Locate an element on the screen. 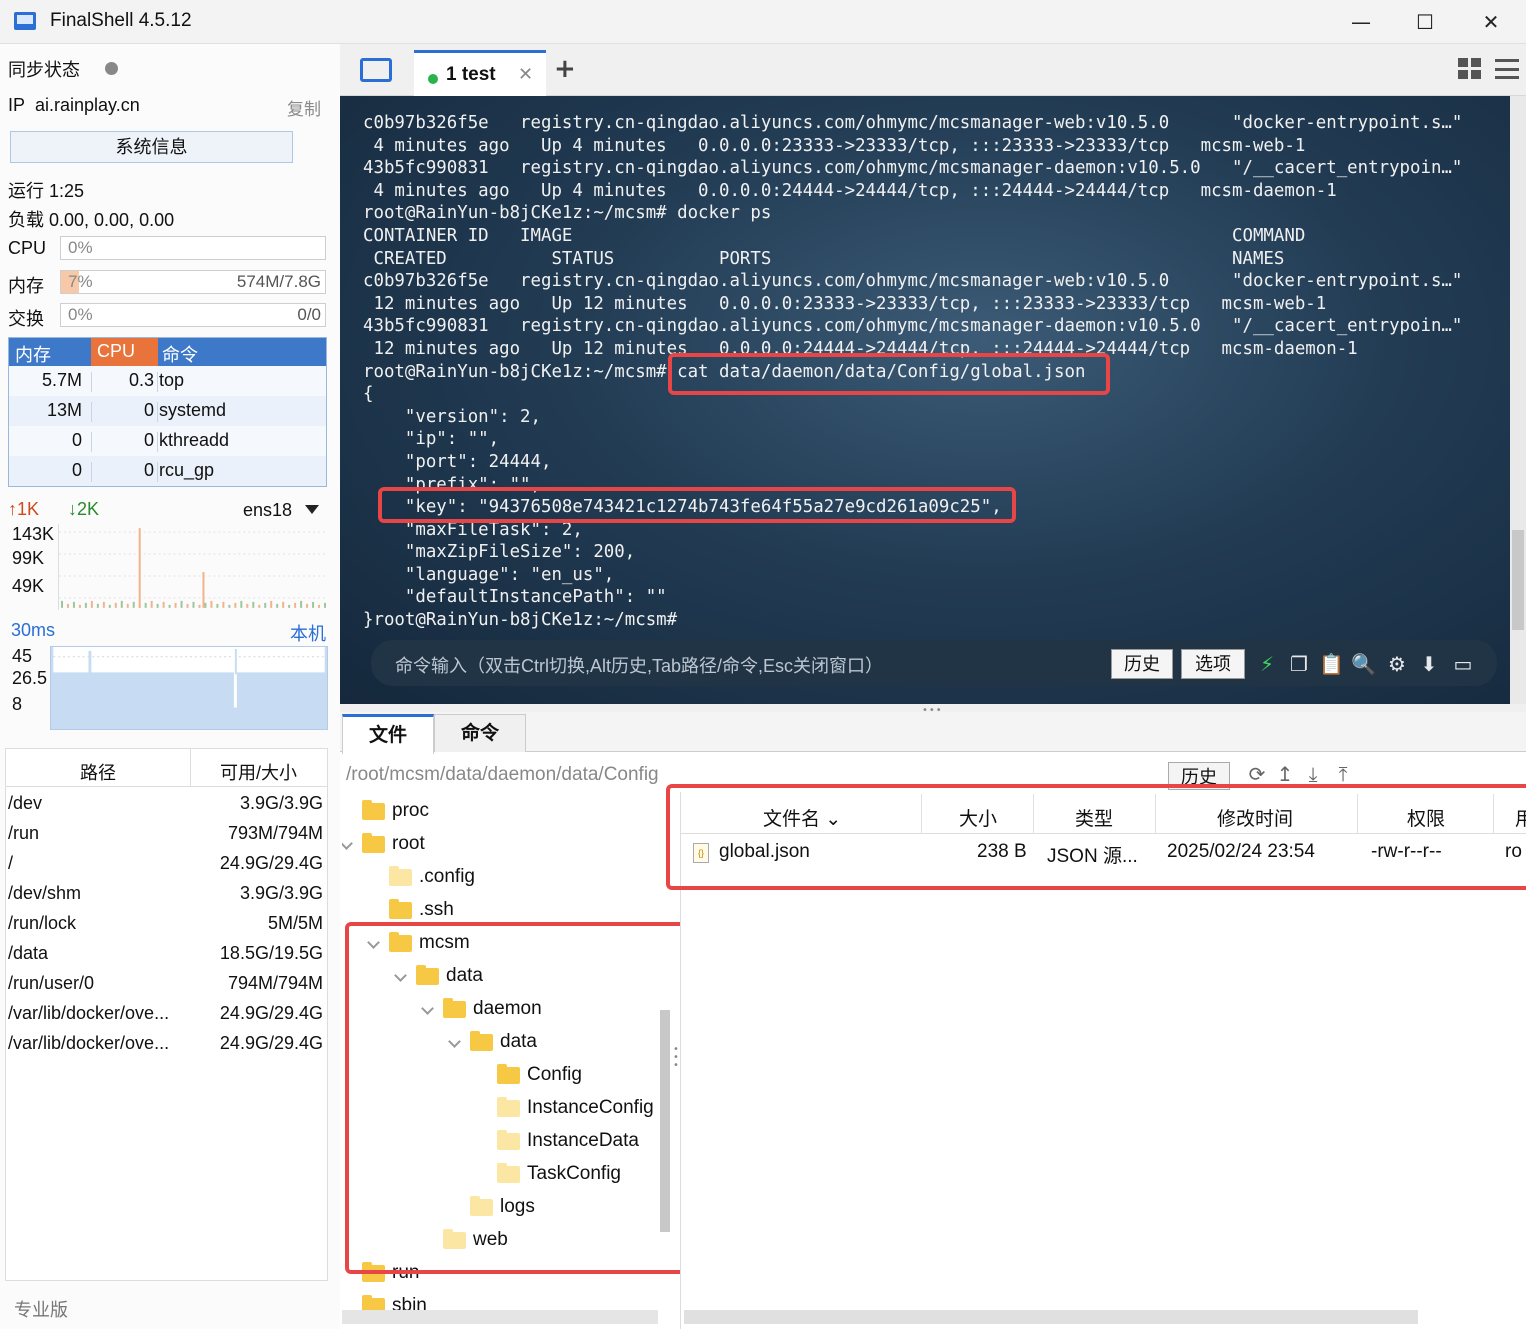  file-list-horizontal-scrollbar is located at coordinates (1051, 1317).